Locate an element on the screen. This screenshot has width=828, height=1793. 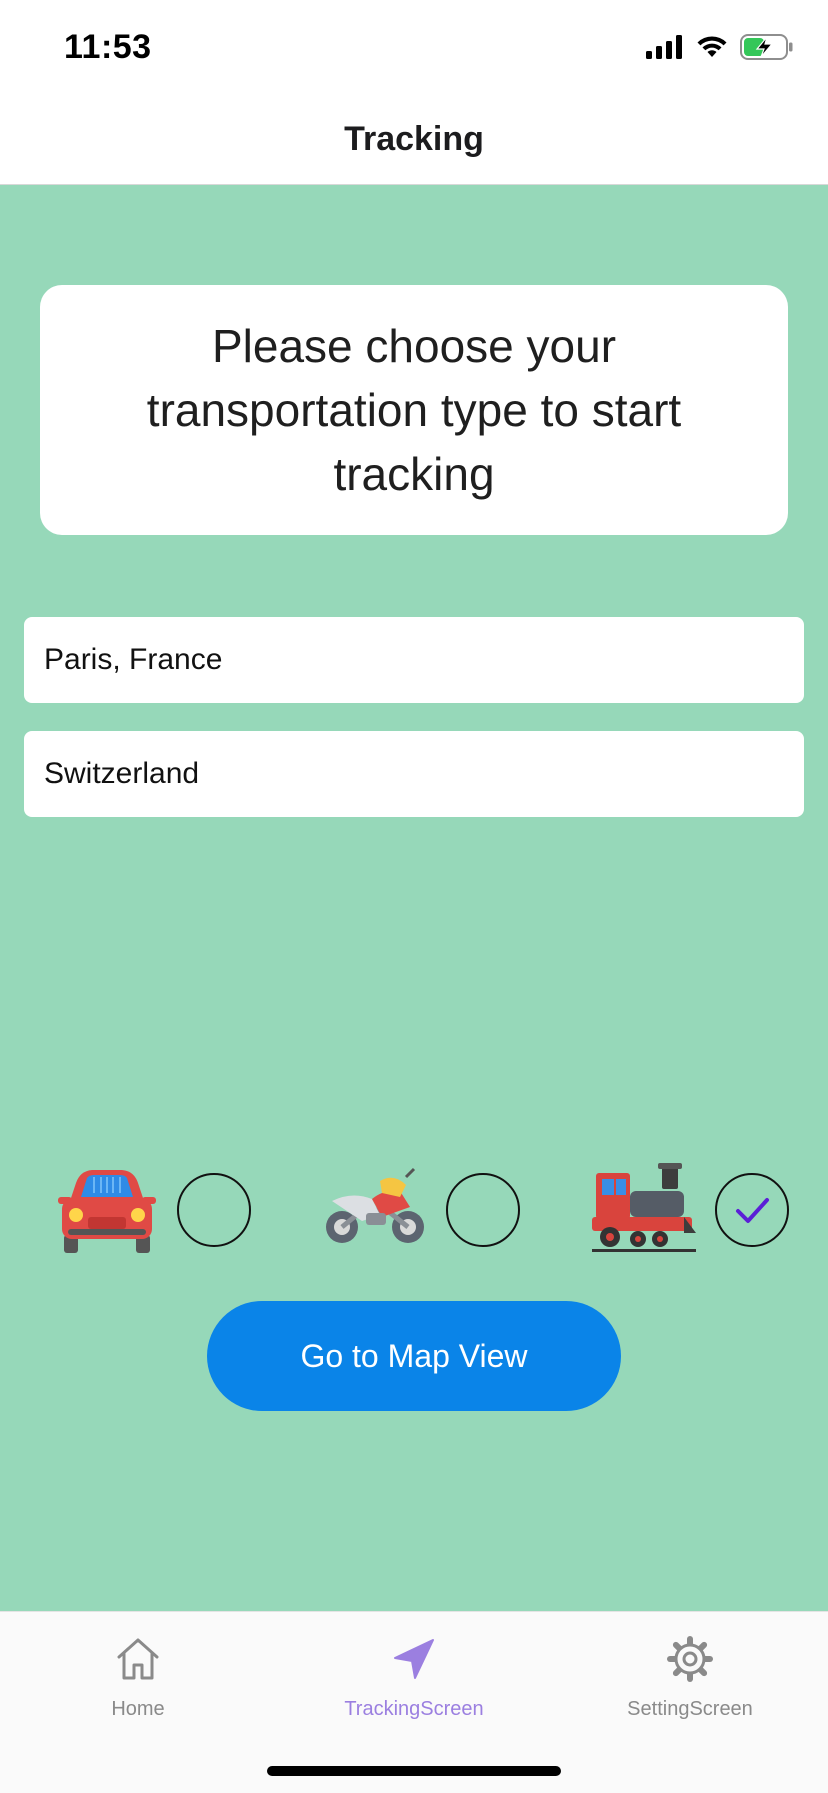
navigation-arrow-icon is located at coordinates (414, 1659).